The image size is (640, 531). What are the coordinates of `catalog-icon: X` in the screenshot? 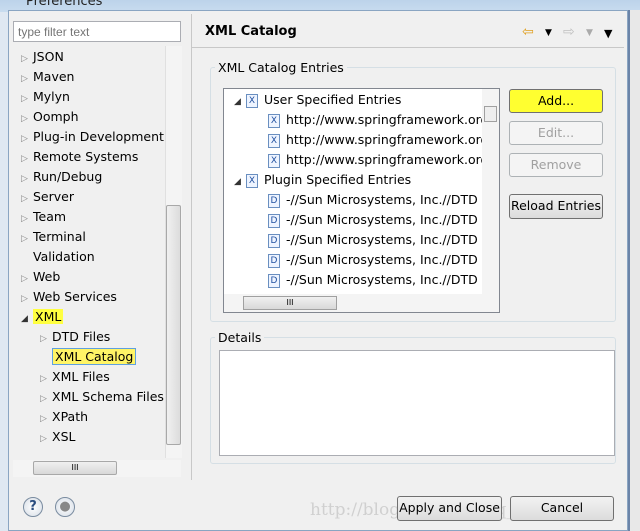 It's located at (252, 180).